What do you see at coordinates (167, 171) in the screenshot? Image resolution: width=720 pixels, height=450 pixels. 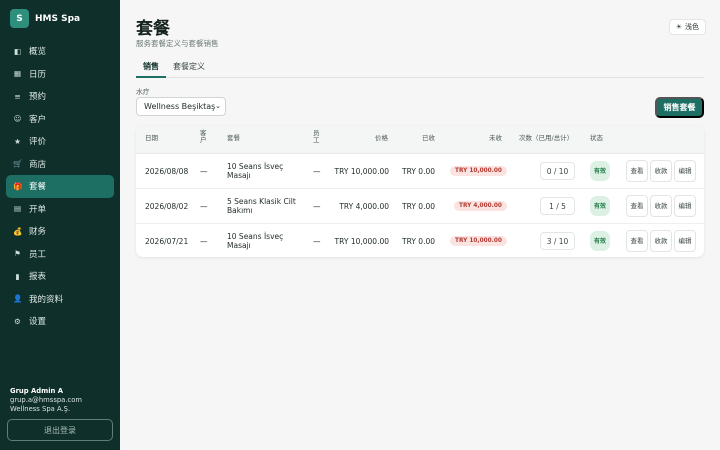 I see `row-date: 2026/08/08` at bounding box center [167, 171].